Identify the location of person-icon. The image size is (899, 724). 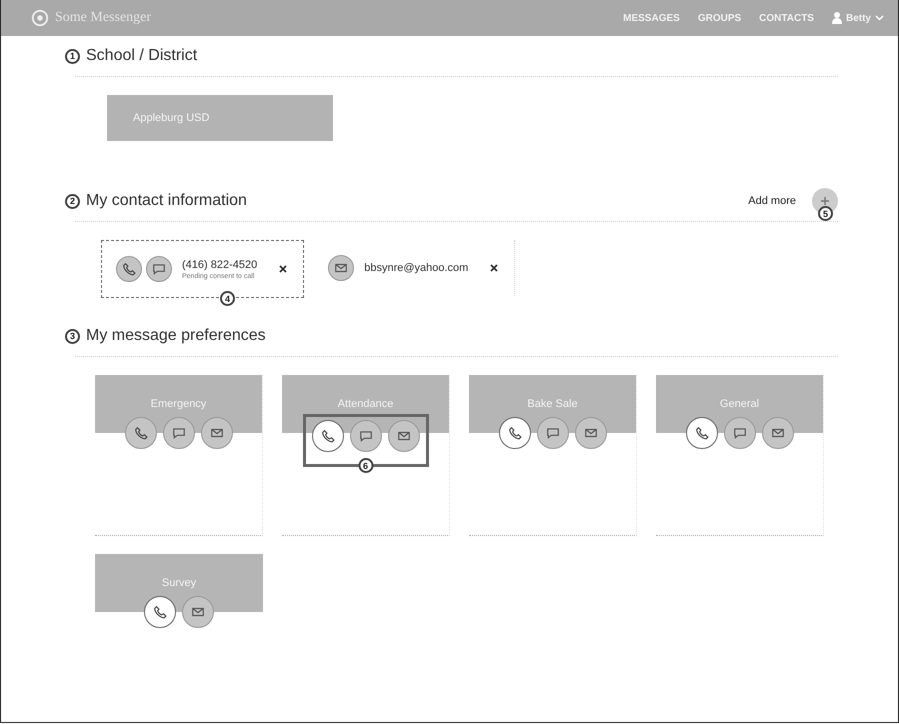
(837, 18).